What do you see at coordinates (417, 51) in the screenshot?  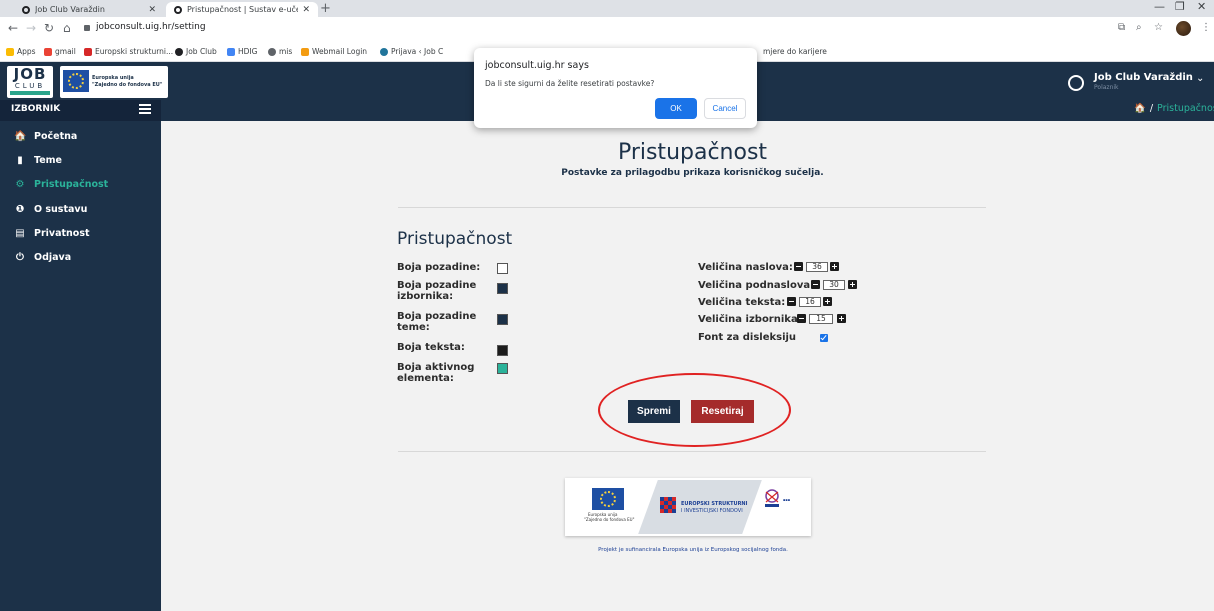 I see `bookmark-label: Prijava ‹ Job C` at bounding box center [417, 51].